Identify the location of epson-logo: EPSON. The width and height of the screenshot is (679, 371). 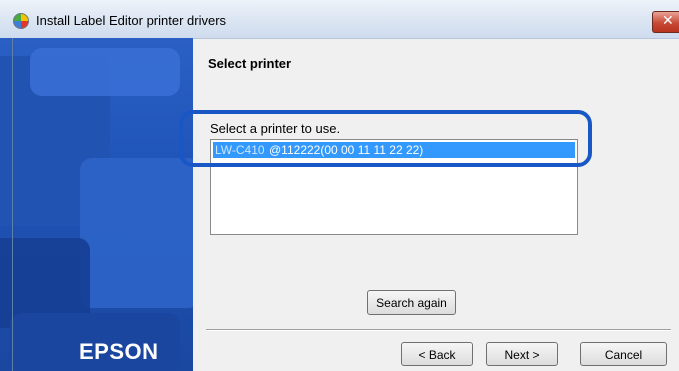
(119, 351).